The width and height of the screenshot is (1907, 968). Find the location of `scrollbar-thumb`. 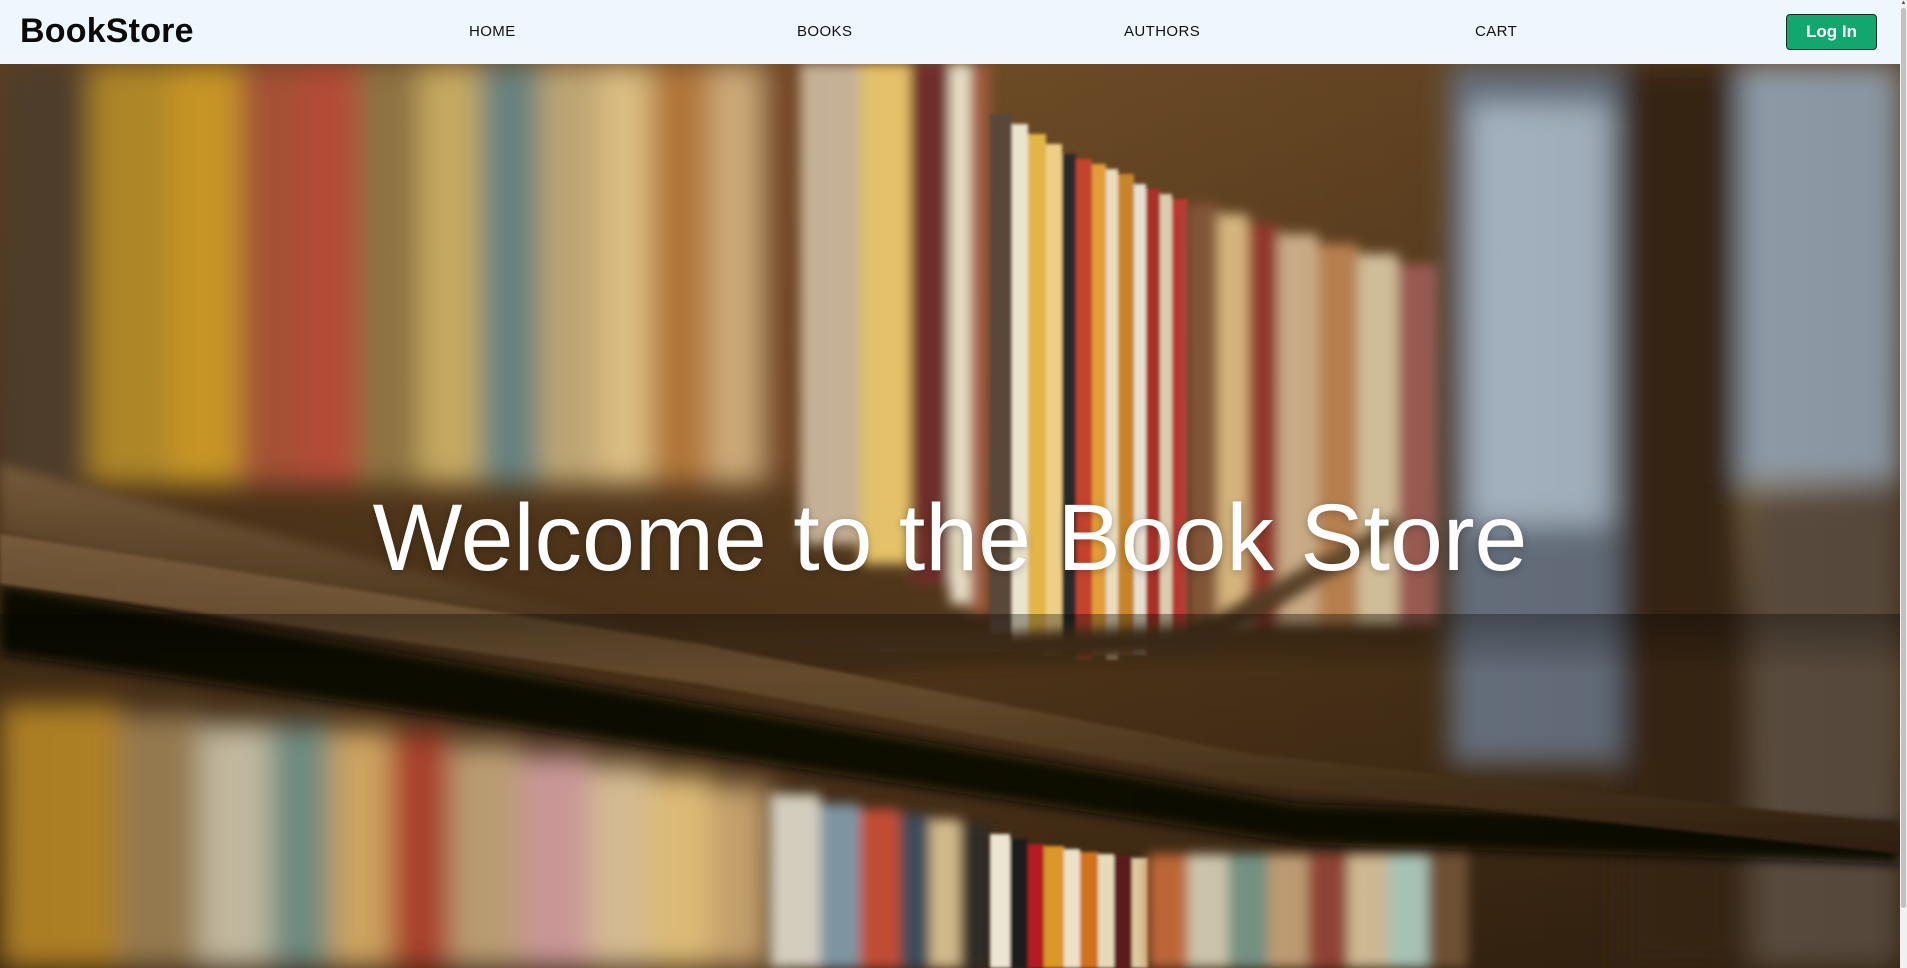

scrollbar-thumb is located at coordinates (1903, 458).